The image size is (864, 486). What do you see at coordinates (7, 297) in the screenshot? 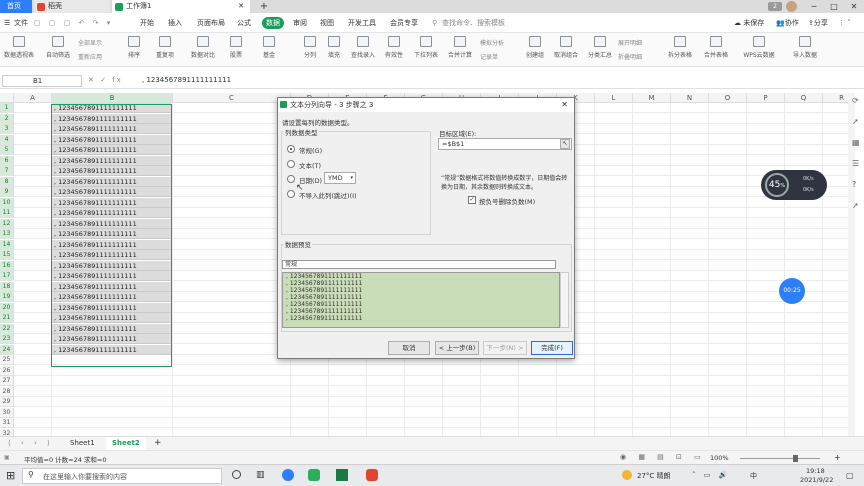
I see `row-header: 19` at bounding box center [7, 297].